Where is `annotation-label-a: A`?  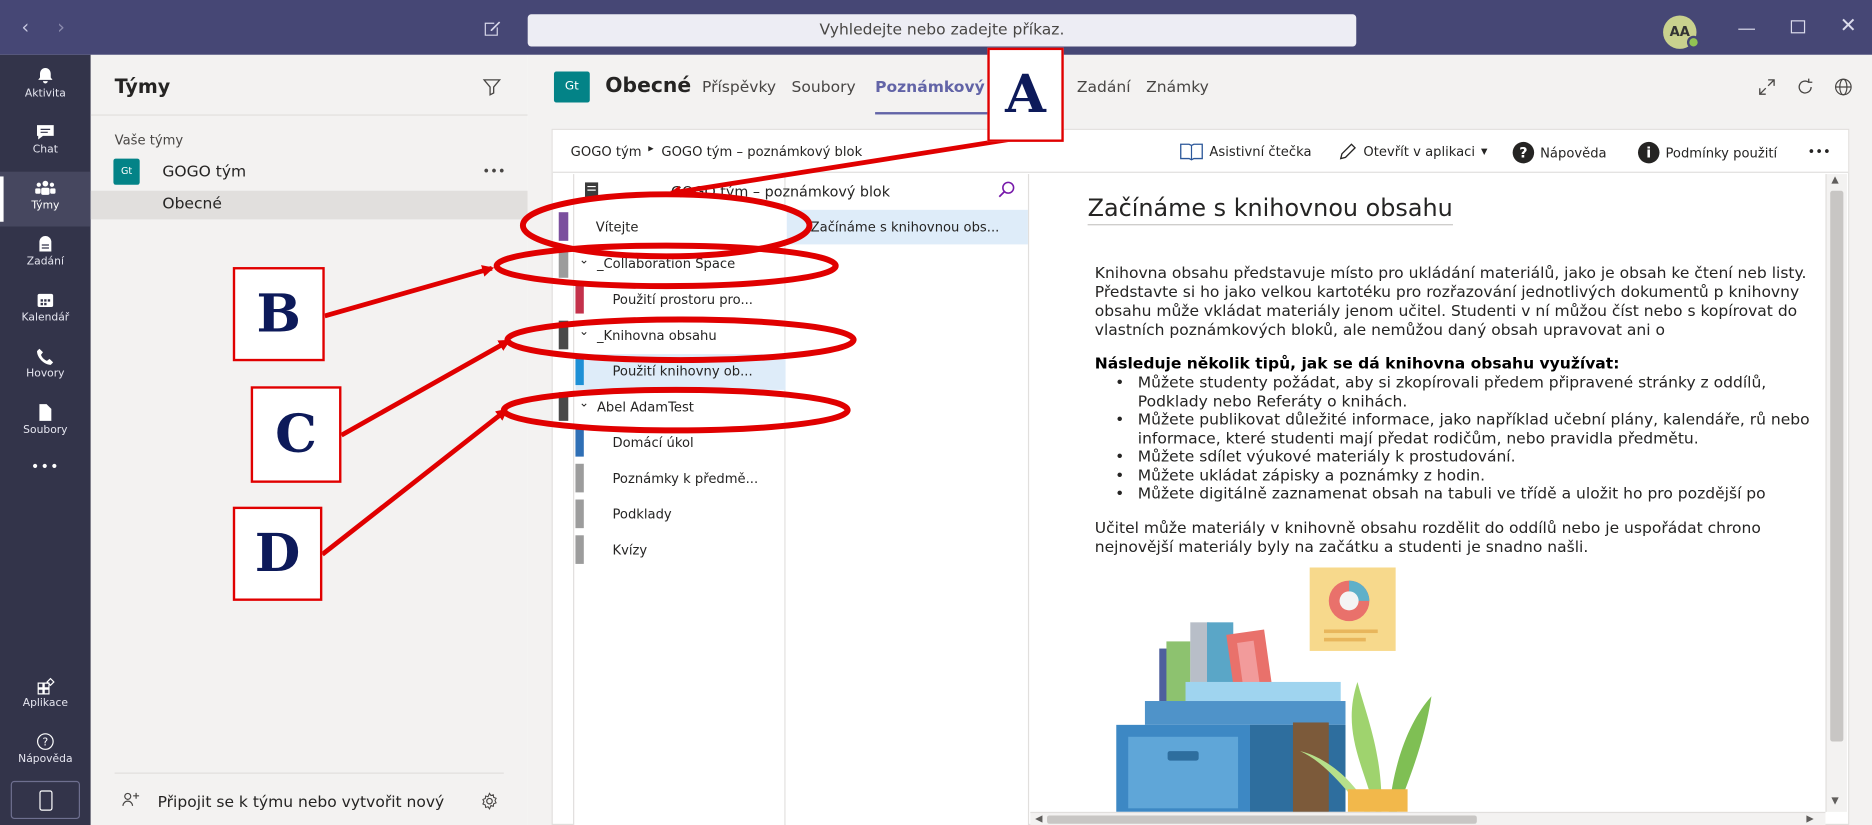
annotation-label-a: A is located at coordinates (1025, 94).